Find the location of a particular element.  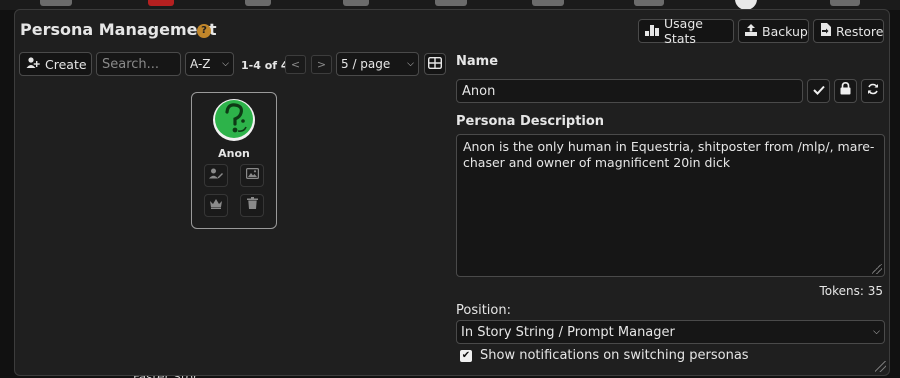

backup-label: Backup is located at coordinates (785, 31).